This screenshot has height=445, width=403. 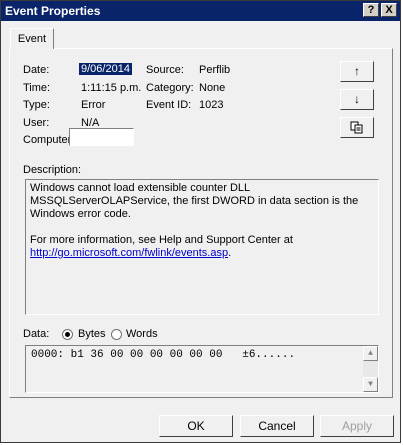 What do you see at coordinates (371, 10) in the screenshot?
I see `help-button: ?` at bounding box center [371, 10].